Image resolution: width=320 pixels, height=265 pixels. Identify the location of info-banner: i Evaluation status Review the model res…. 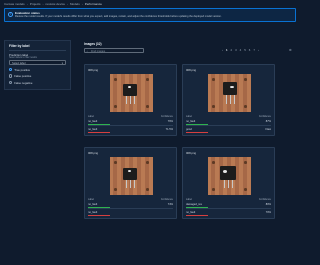
(150, 15).